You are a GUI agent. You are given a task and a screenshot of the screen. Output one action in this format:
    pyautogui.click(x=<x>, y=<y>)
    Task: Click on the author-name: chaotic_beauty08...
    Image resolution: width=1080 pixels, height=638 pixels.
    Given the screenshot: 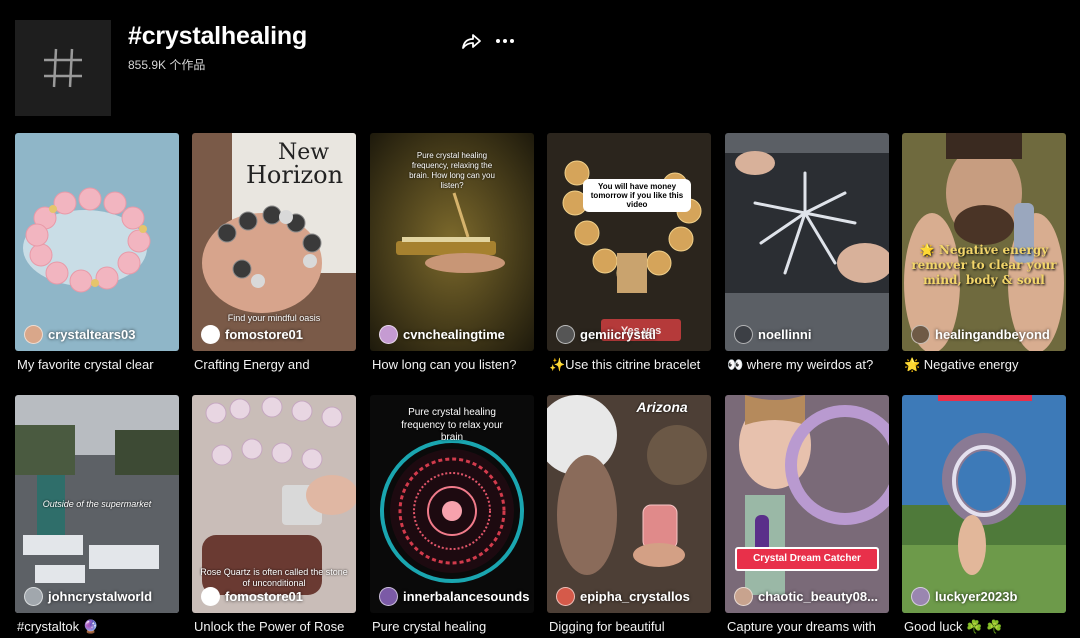 What is the action you would take?
    pyautogui.click(x=818, y=596)
    